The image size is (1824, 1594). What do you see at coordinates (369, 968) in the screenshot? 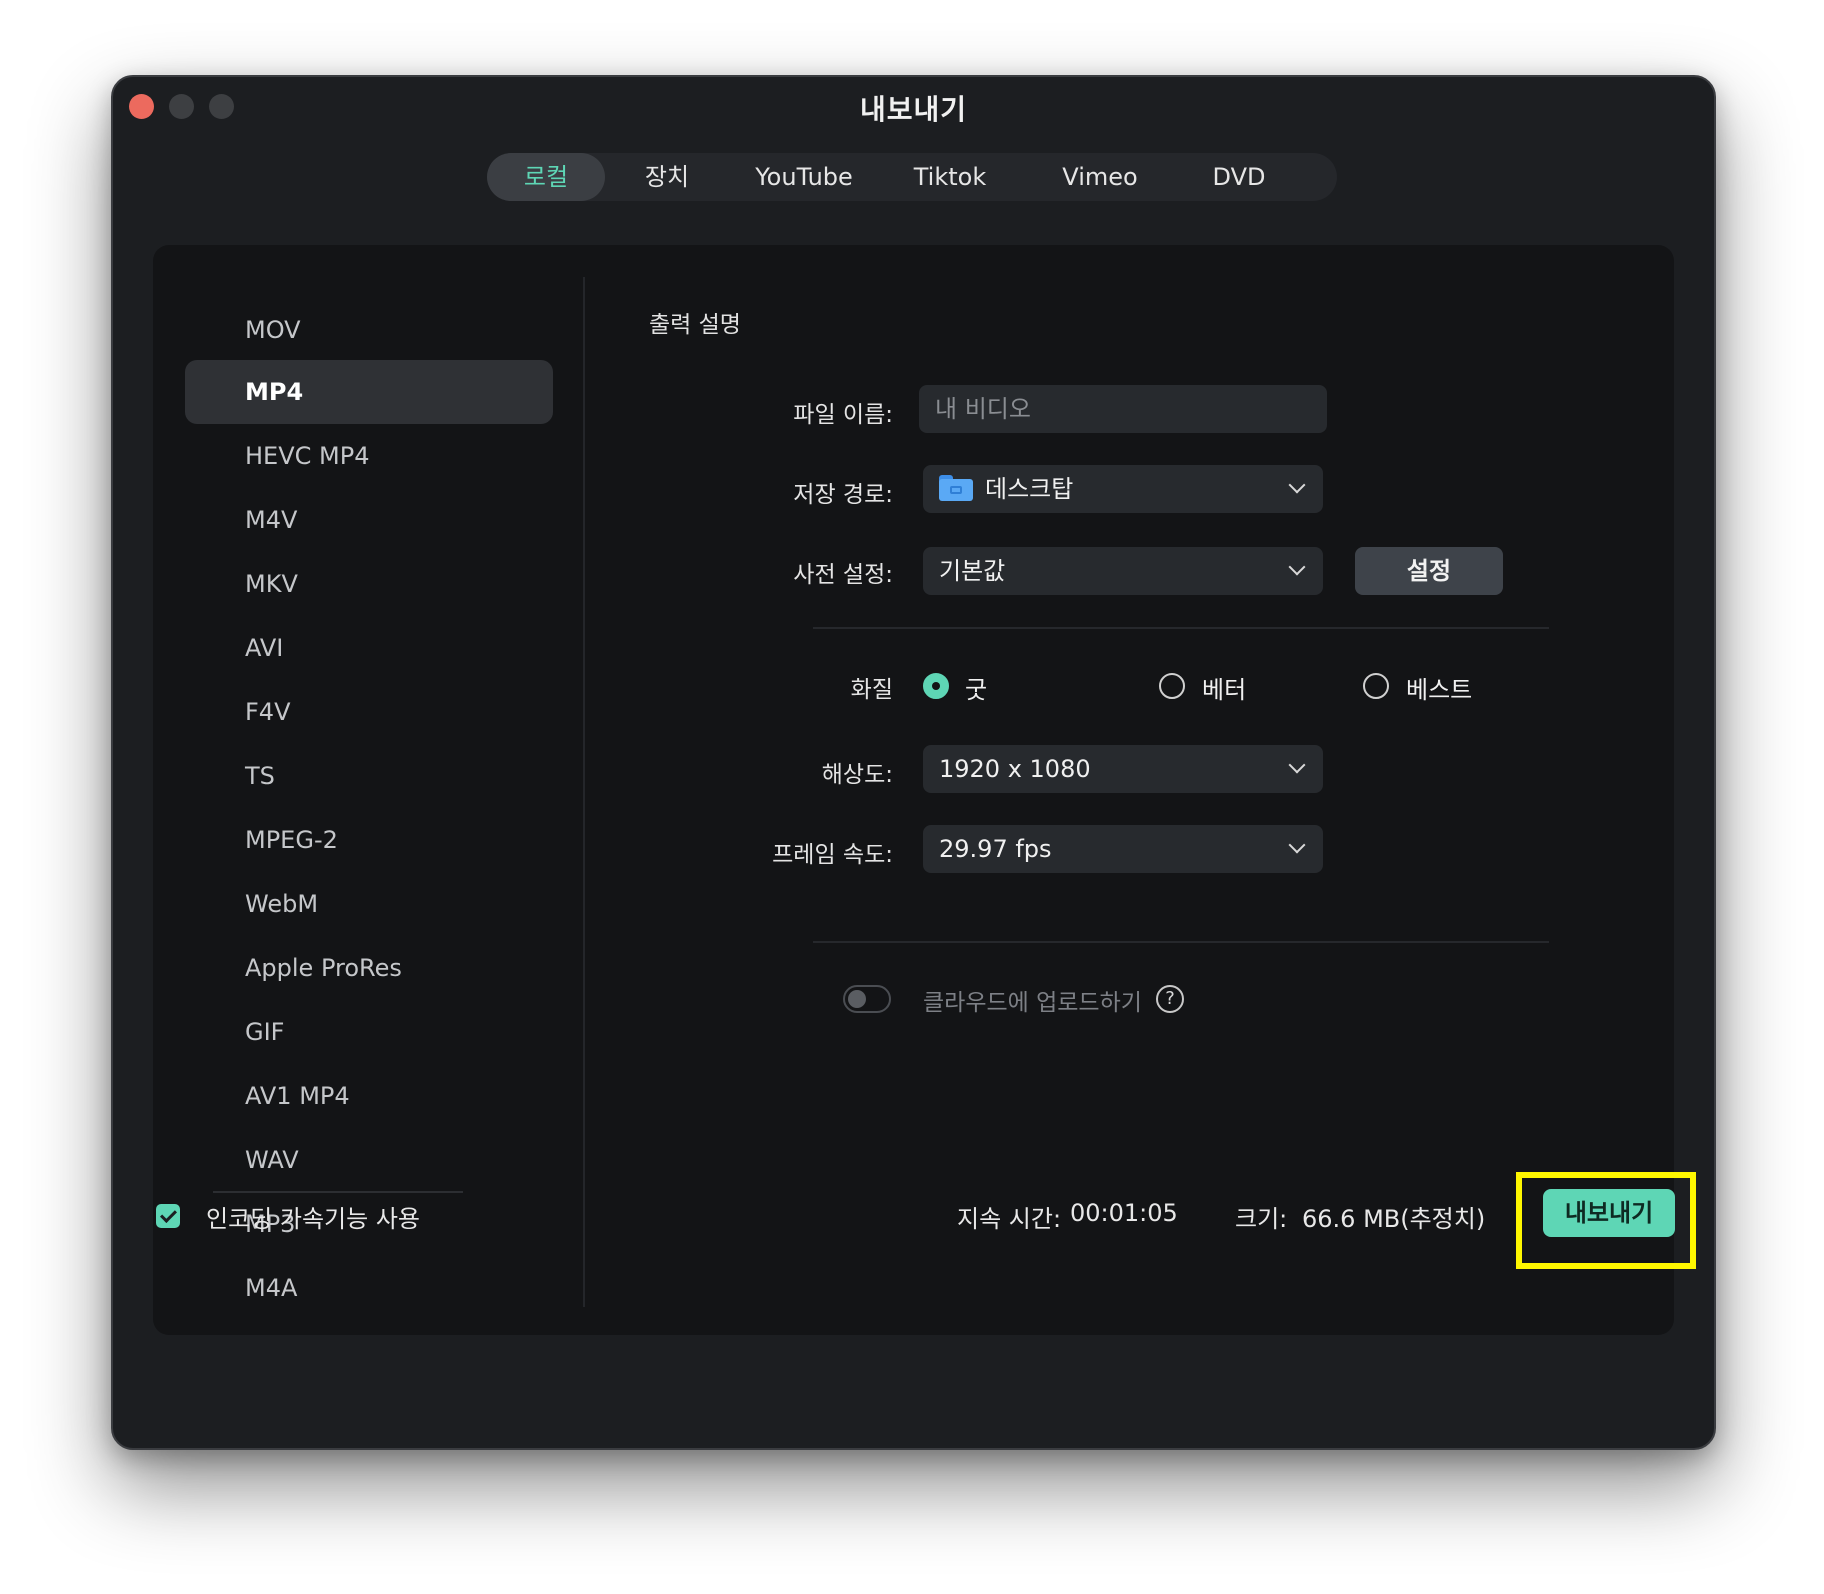
I see `format-item-apple-prores: Apple ProRes` at bounding box center [369, 968].